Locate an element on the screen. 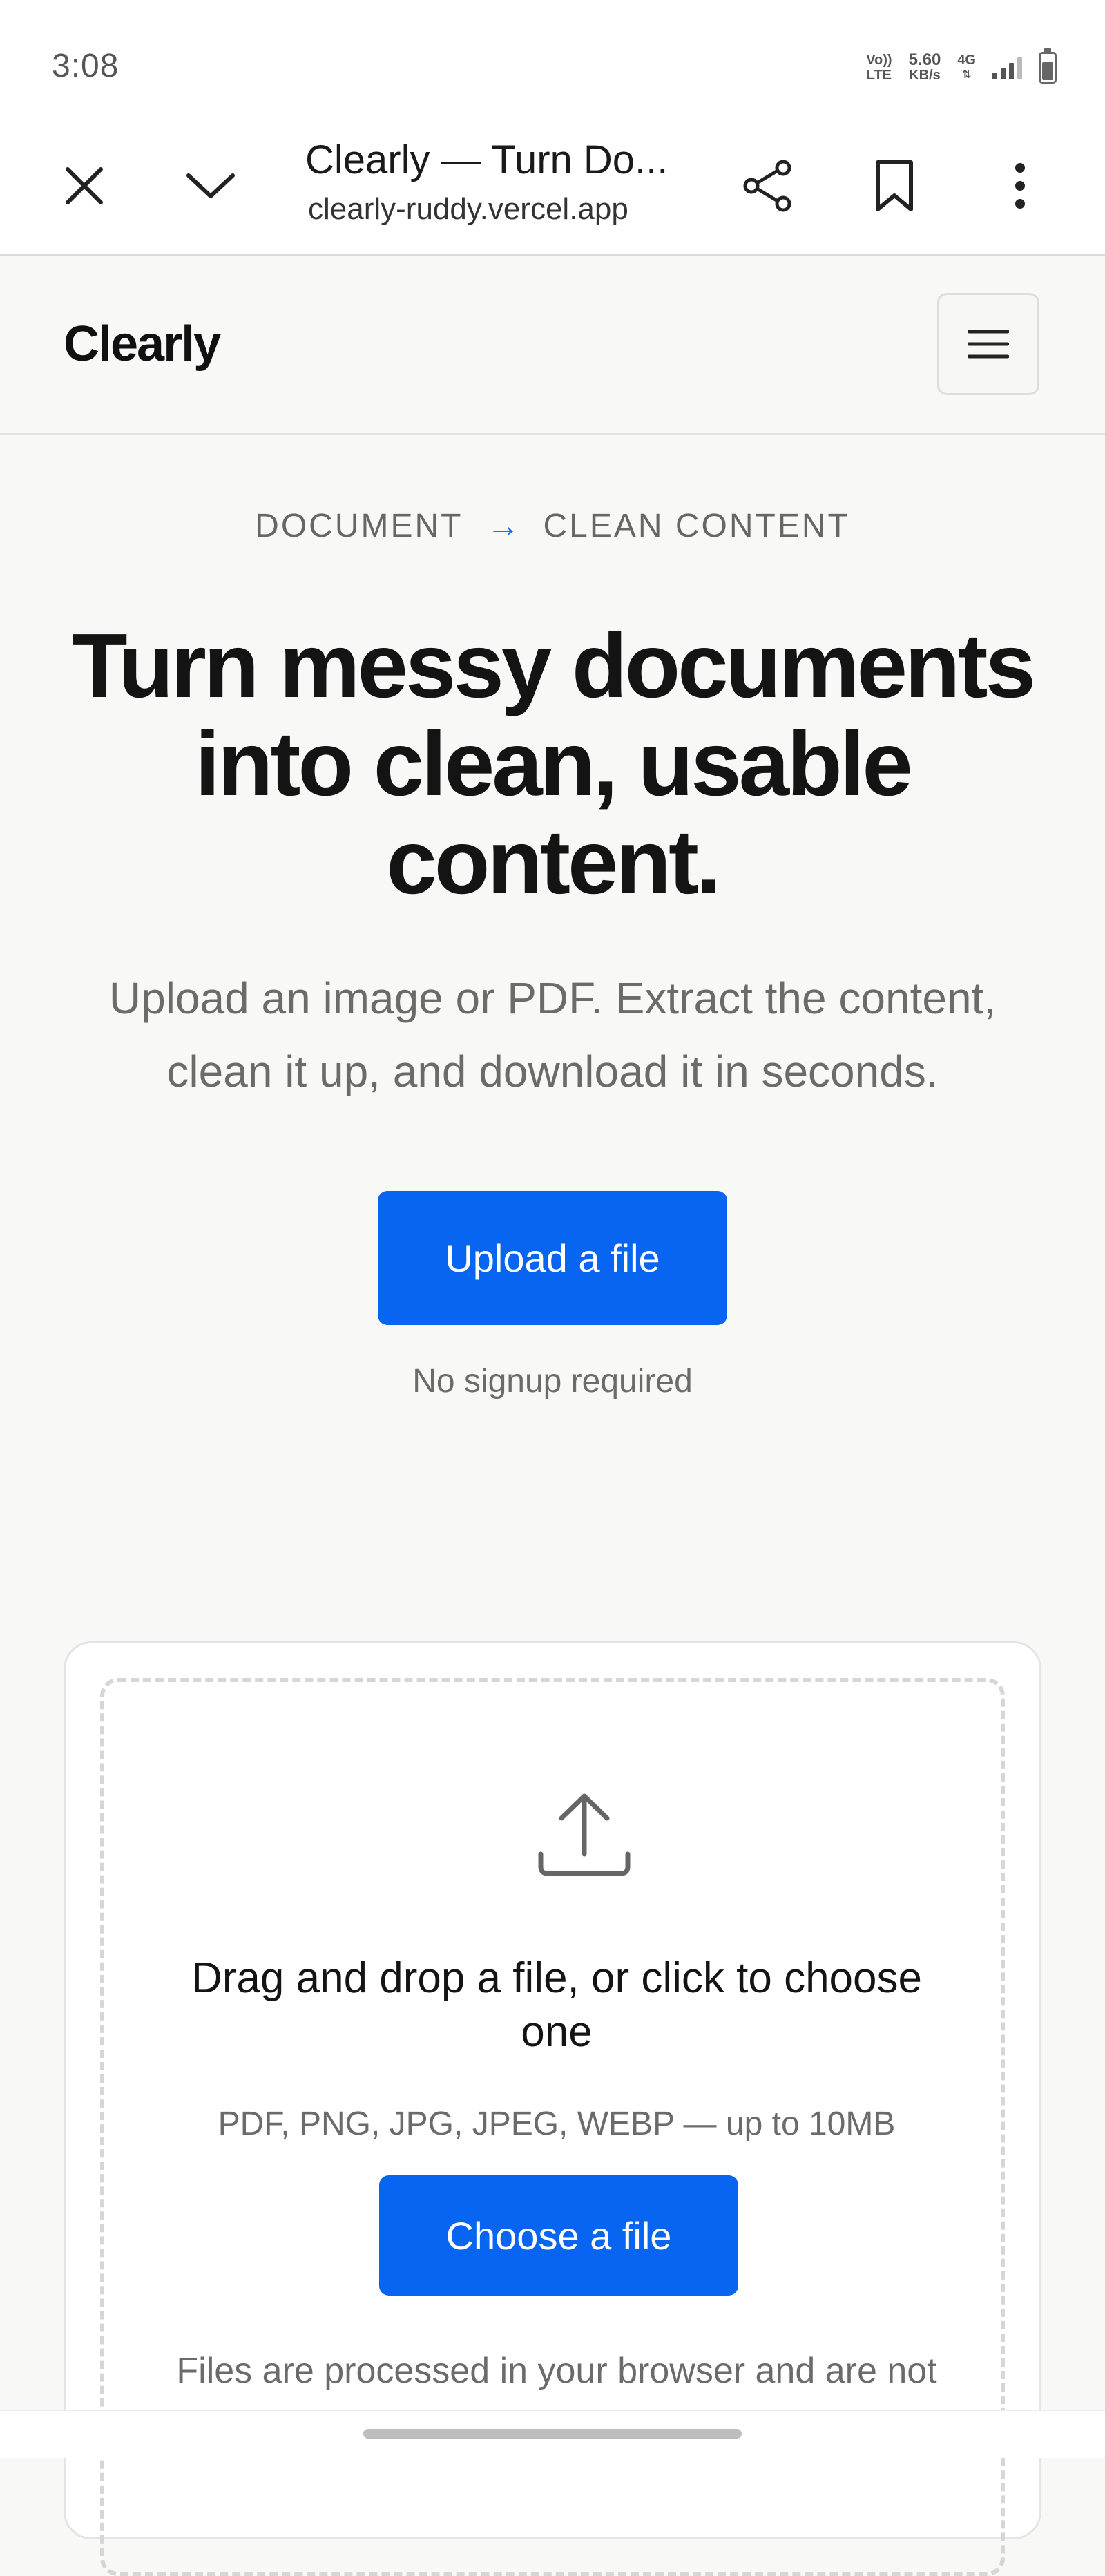  hamburger-icon is located at coordinates (989, 344).